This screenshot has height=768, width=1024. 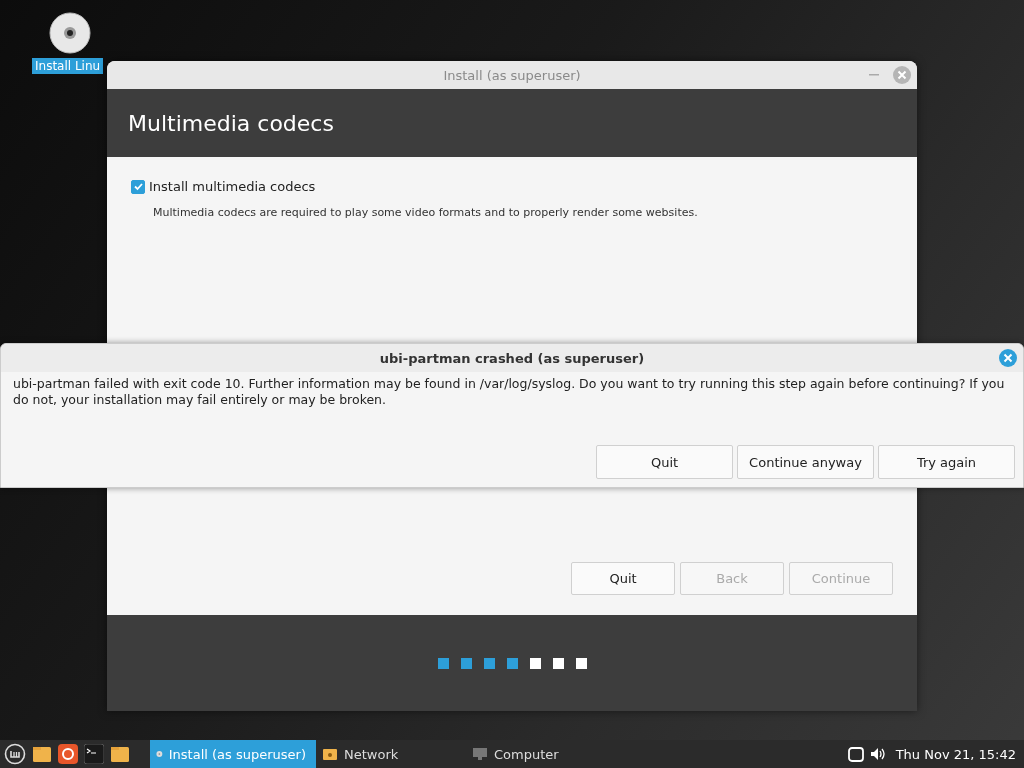 I want to click on terminal-icon, so click(x=94, y=754).